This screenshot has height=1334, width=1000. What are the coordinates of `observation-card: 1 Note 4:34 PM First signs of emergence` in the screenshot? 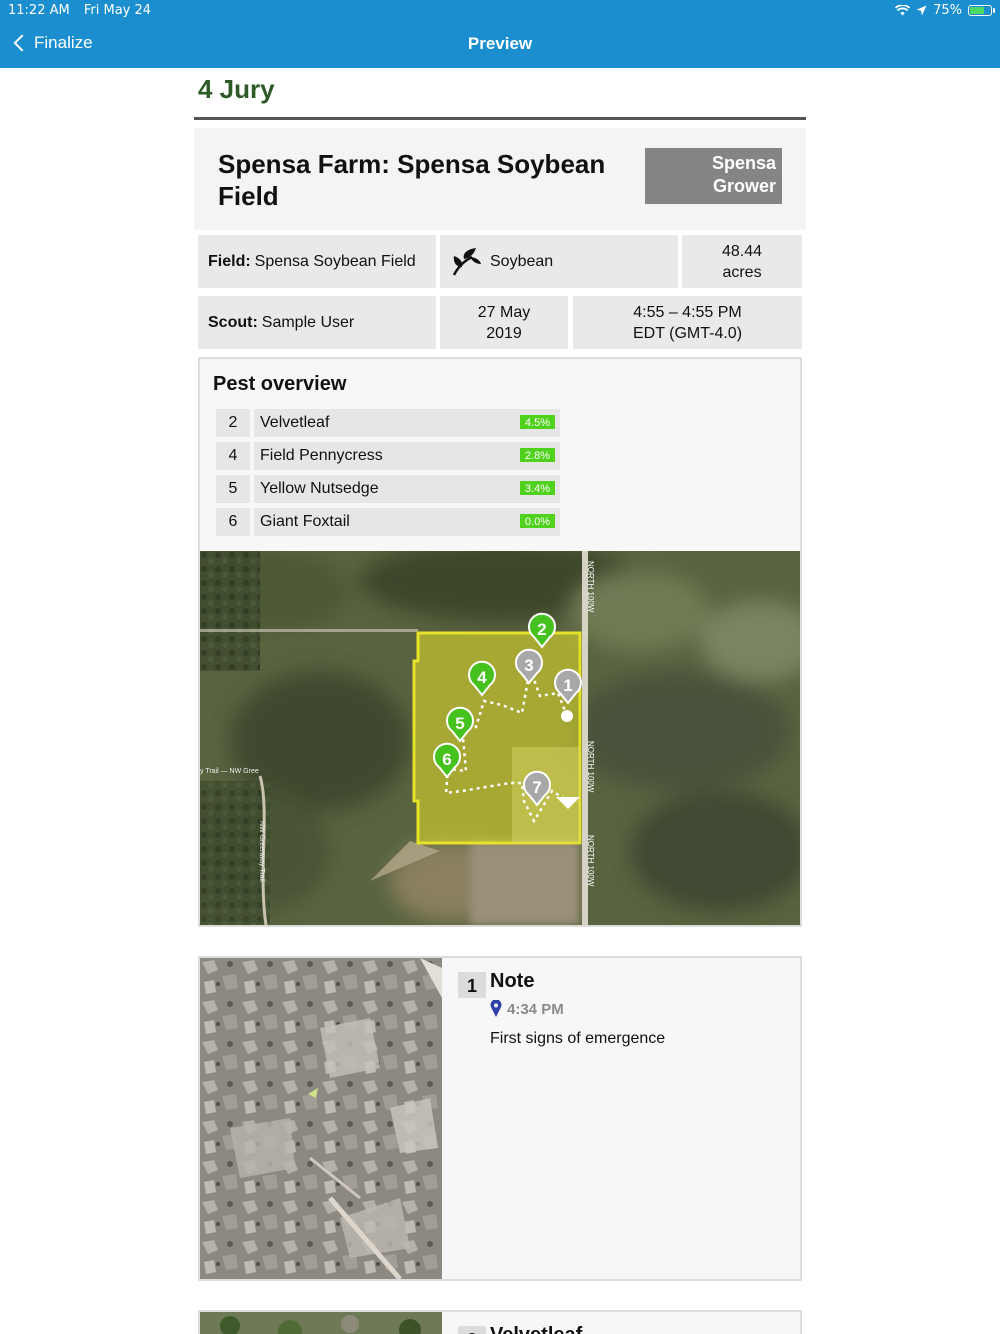 It's located at (500, 1118).